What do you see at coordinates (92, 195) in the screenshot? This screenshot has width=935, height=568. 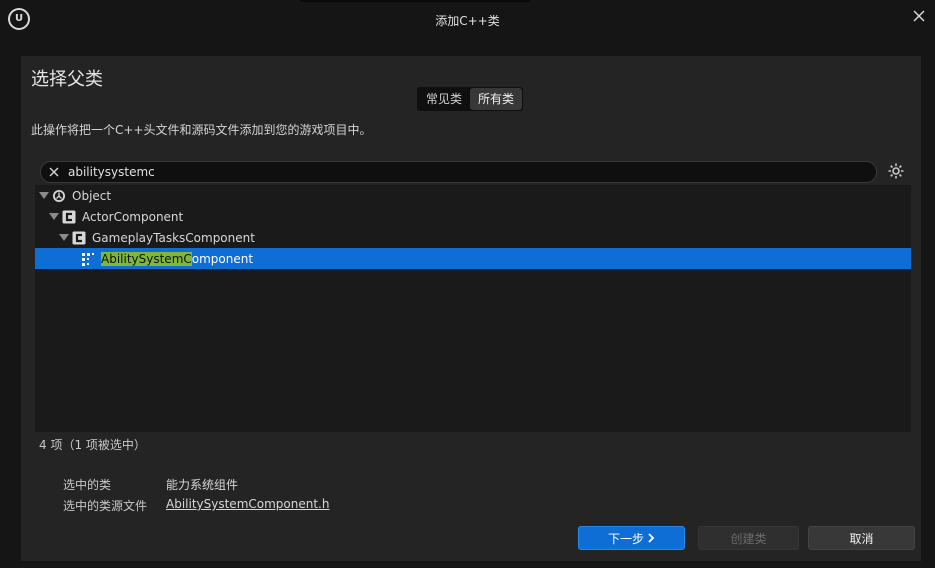 I see `tree-row-label: Object` at bounding box center [92, 195].